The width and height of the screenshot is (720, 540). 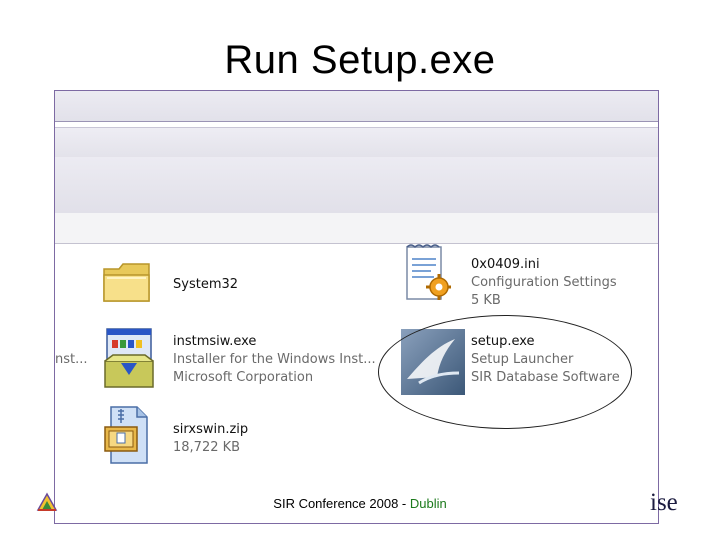 What do you see at coordinates (505, 372) in the screenshot?
I see `highlight-oval` at bounding box center [505, 372].